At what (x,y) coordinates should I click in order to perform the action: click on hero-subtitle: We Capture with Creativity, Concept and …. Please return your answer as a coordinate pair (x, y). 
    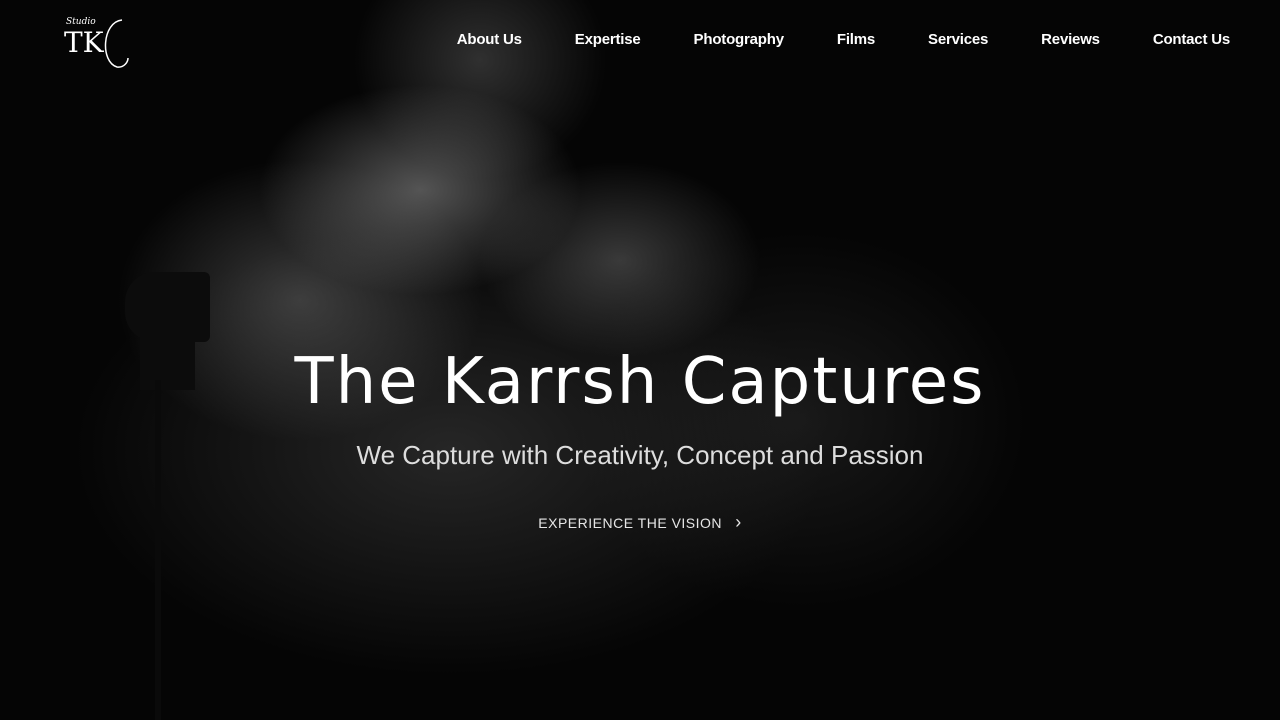
    Looking at the image, I should click on (640, 455).